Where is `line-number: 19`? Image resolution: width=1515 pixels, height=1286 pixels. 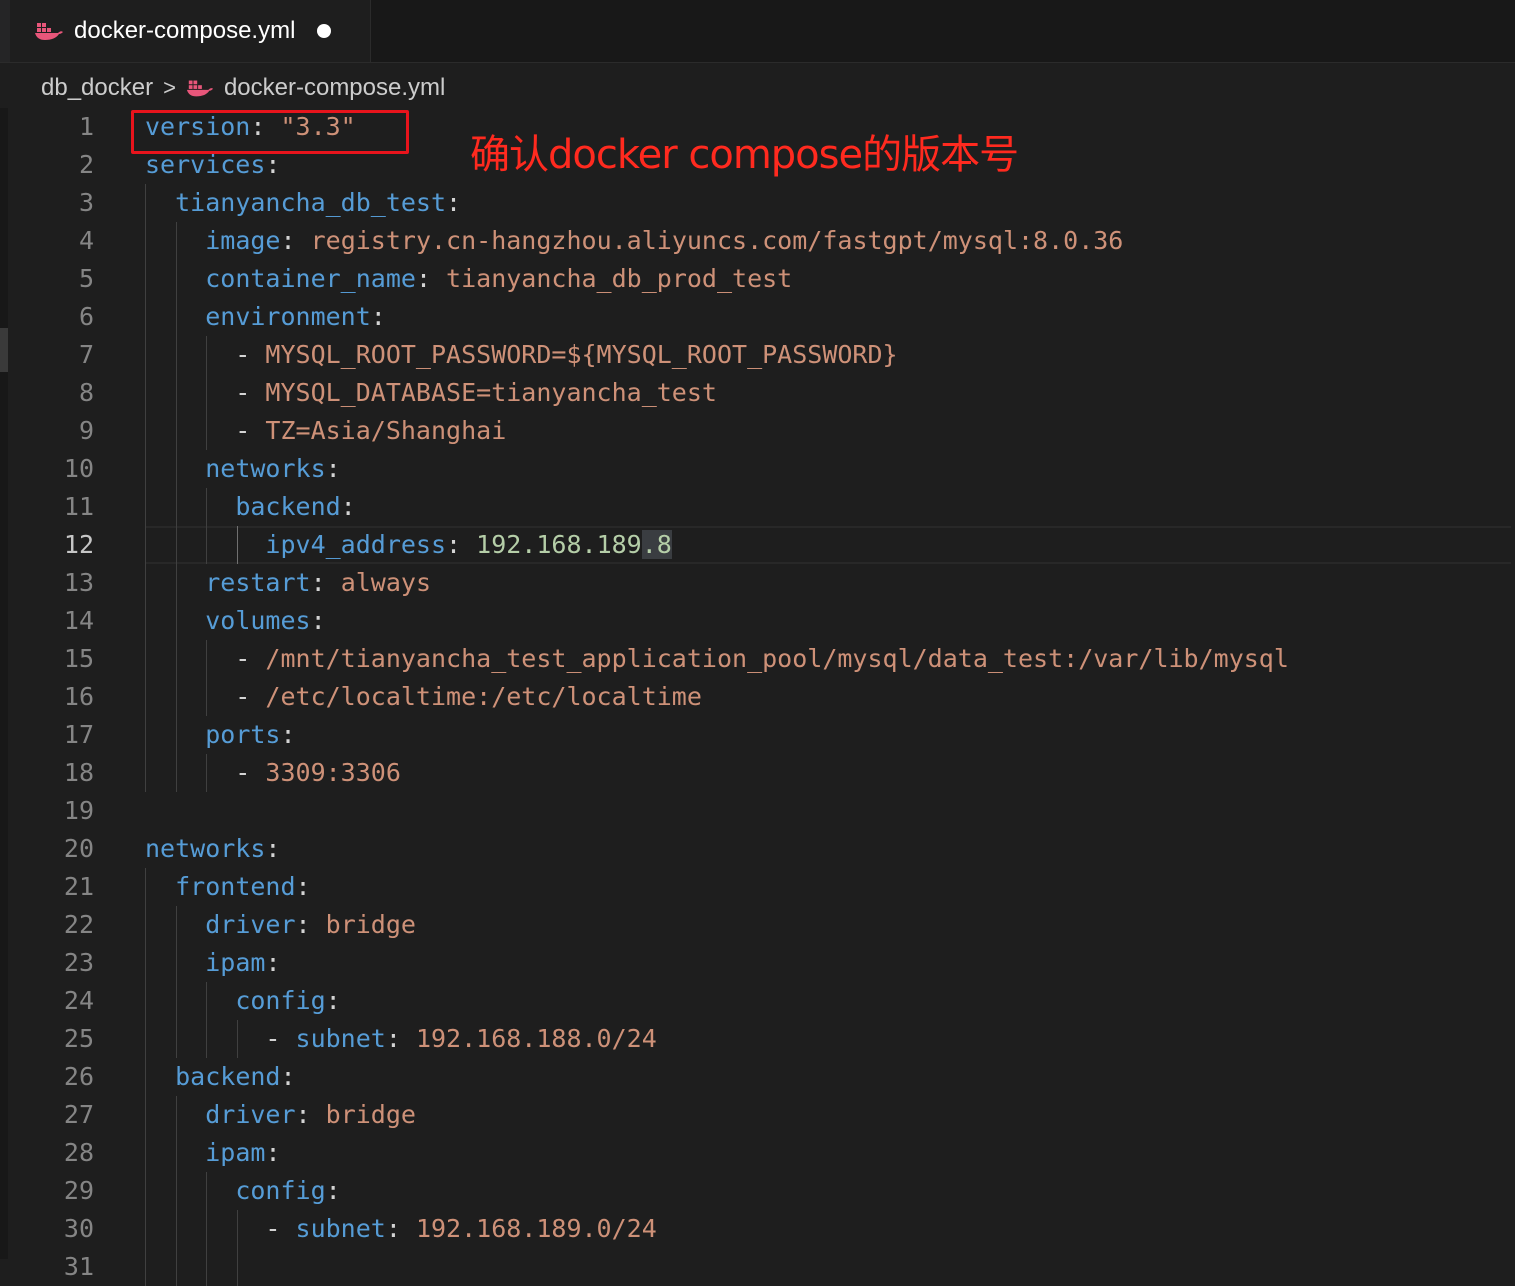
line-number: 19 is located at coordinates (78, 810).